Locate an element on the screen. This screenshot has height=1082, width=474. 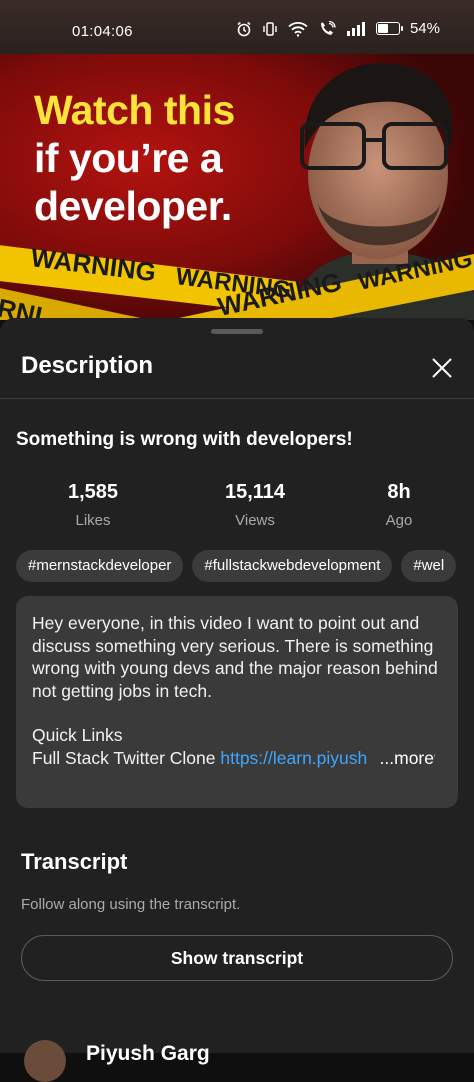
signal-icon is located at coordinates (356, 29).